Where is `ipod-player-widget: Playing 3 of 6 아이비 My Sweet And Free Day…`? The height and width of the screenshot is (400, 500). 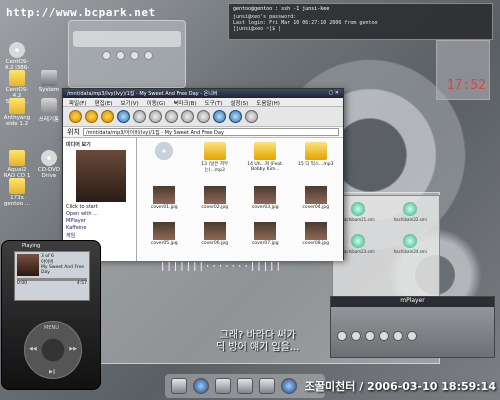 ipod-player-widget: Playing 3 of 6 아이비 My Sweet And Free Day… is located at coordinates (51, 315).